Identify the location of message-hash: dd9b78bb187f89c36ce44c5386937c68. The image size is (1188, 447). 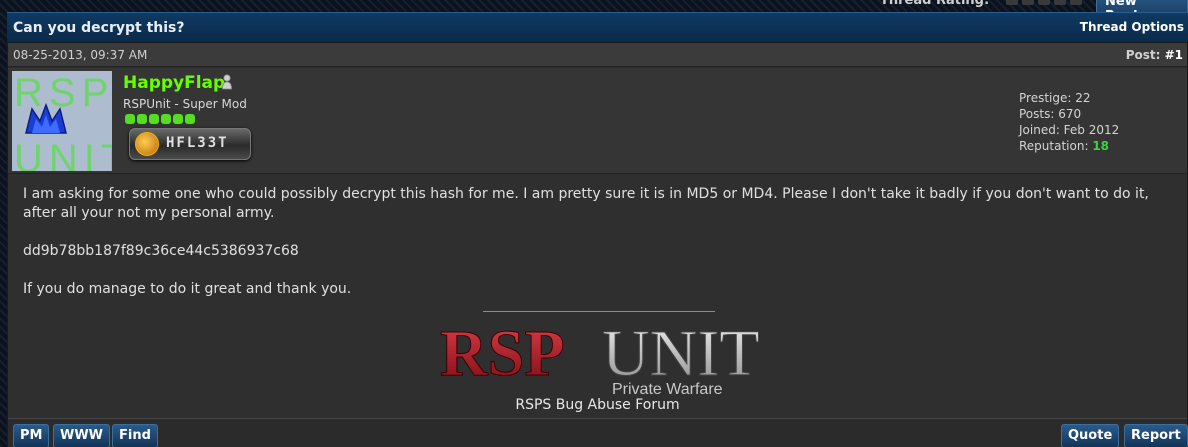
(161, 251).